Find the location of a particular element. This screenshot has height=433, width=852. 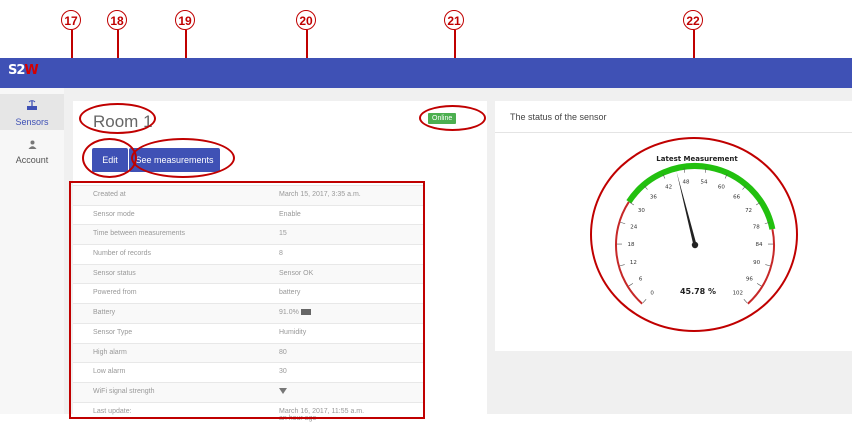

antenna-icon is located at coordinates (32, 107).